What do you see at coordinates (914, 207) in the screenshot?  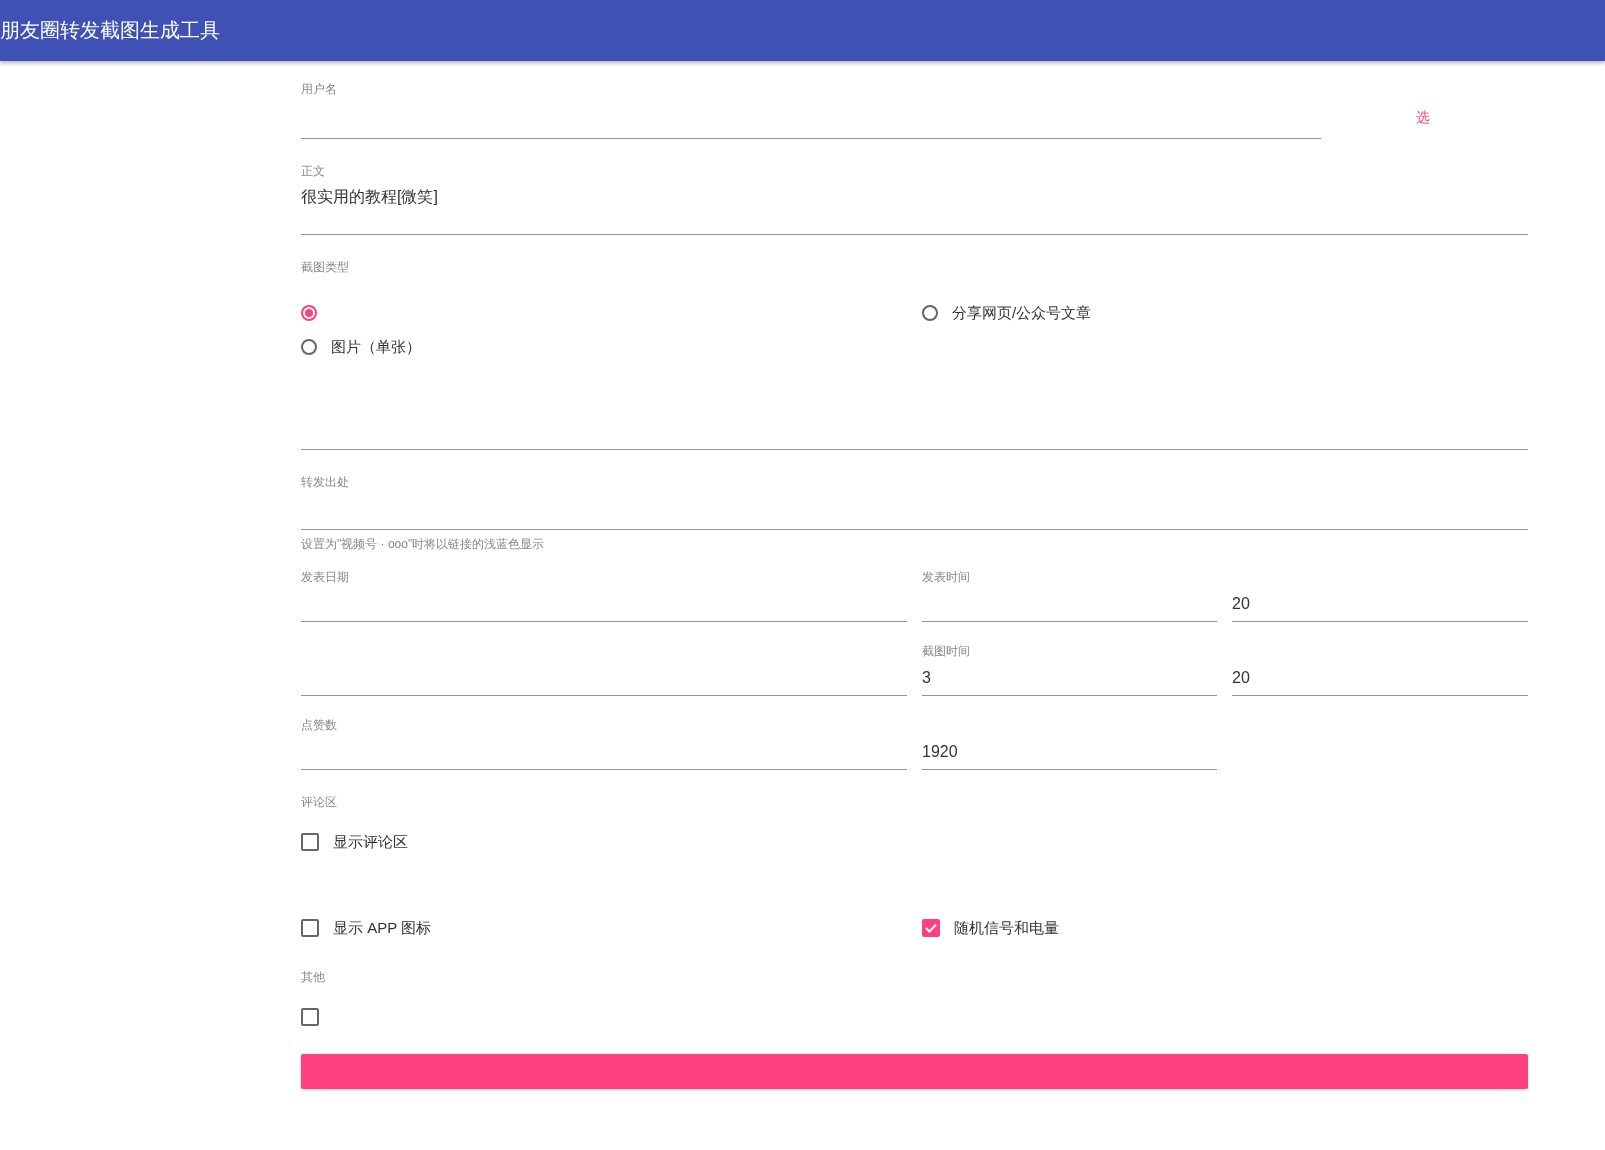 I see `text-area: 很实用的教程[微笑]` at bounding box center [914, 207].